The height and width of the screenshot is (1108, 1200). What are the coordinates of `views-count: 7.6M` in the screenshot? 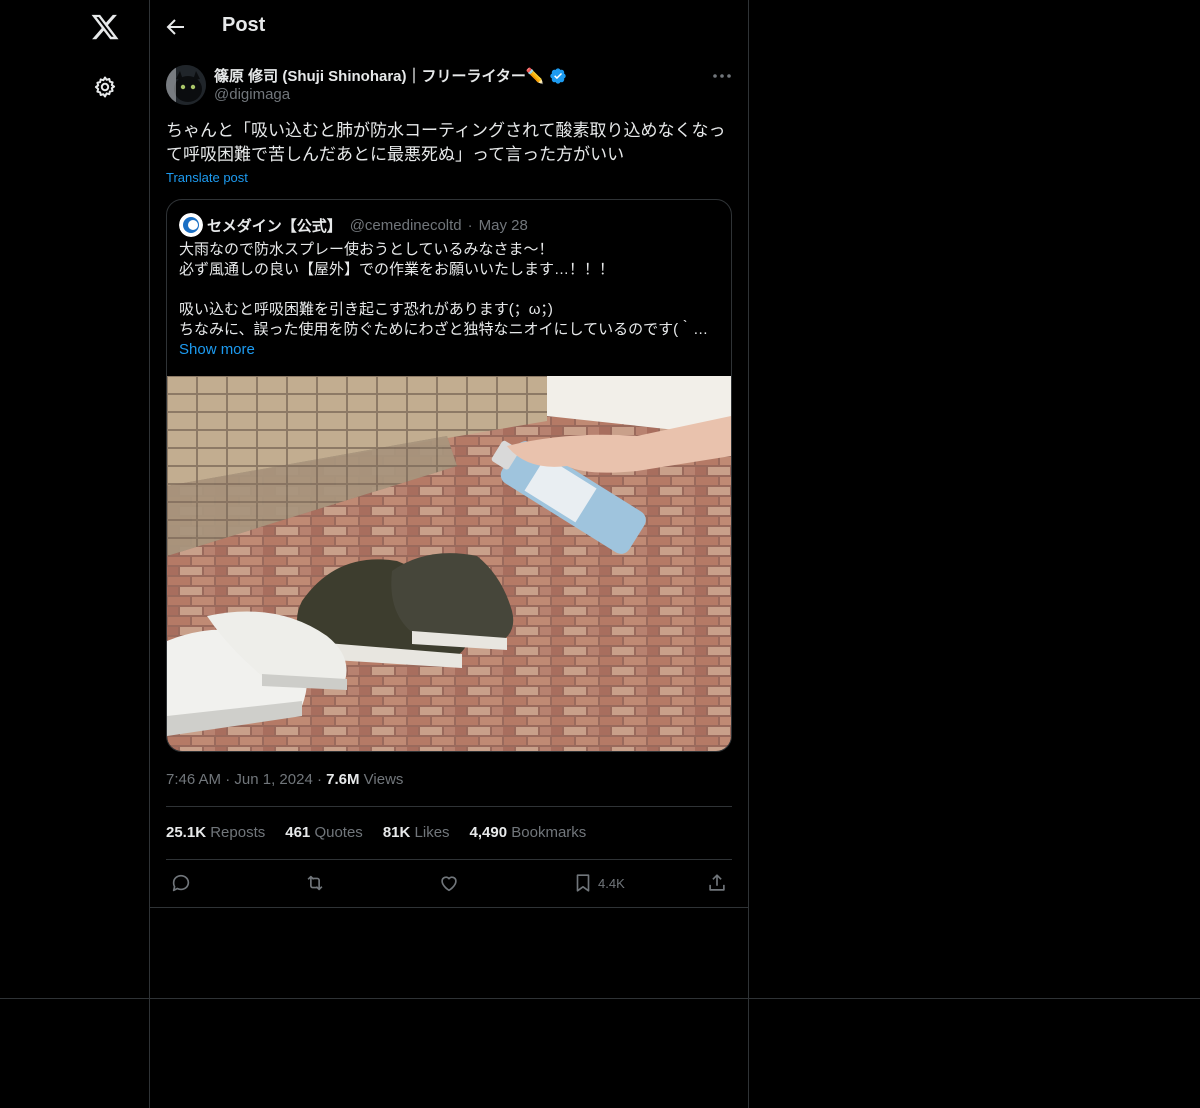 It's located at (343, 779).